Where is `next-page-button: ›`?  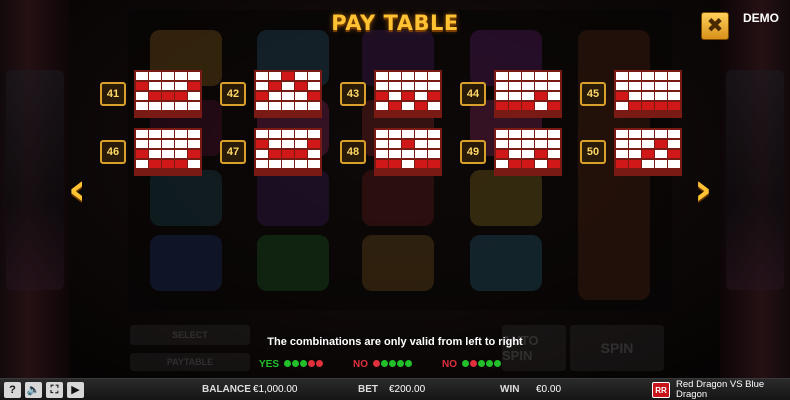
next-page-button: › is located at coordinates (708, 191).